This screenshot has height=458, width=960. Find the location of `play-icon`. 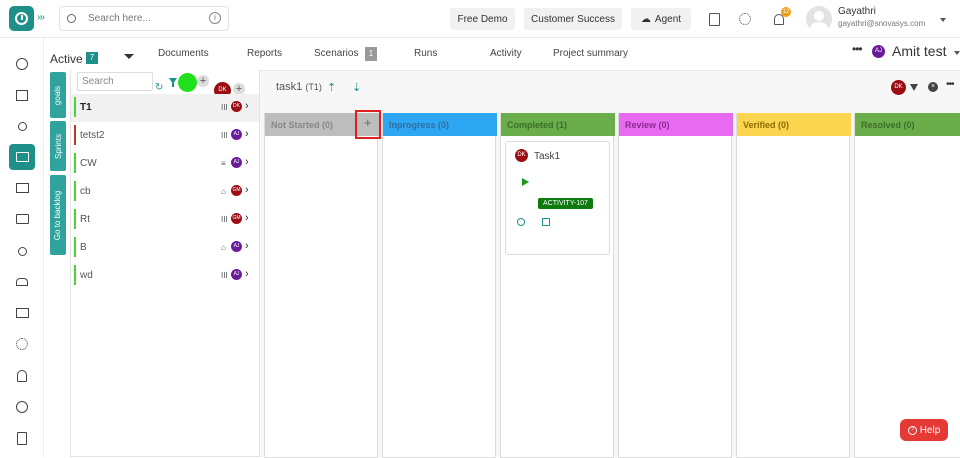

play-icon is located at coordinates (525, 182).